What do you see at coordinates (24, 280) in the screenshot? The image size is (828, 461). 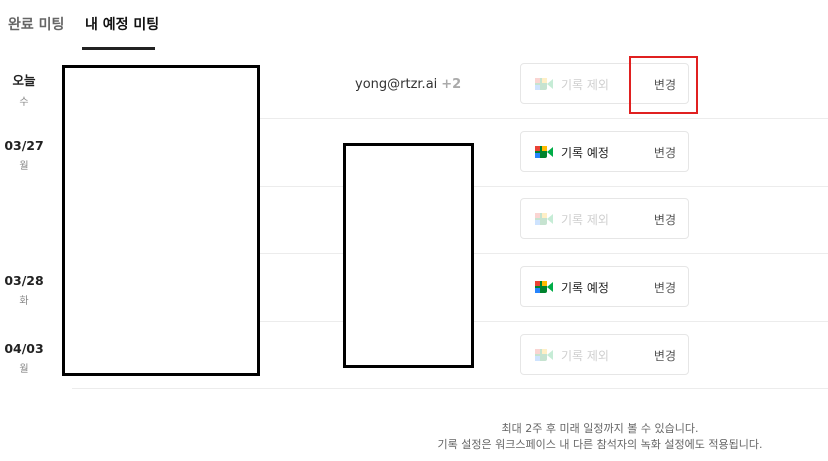 I see `date-day: 03/28` at bounding box center [24, 280].